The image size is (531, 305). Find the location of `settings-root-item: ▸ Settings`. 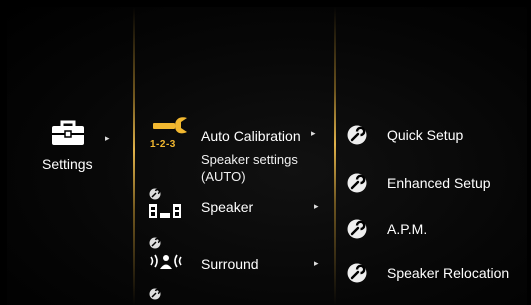

settings-root-item: ▸ Settings is located at coordinates (84, 147).